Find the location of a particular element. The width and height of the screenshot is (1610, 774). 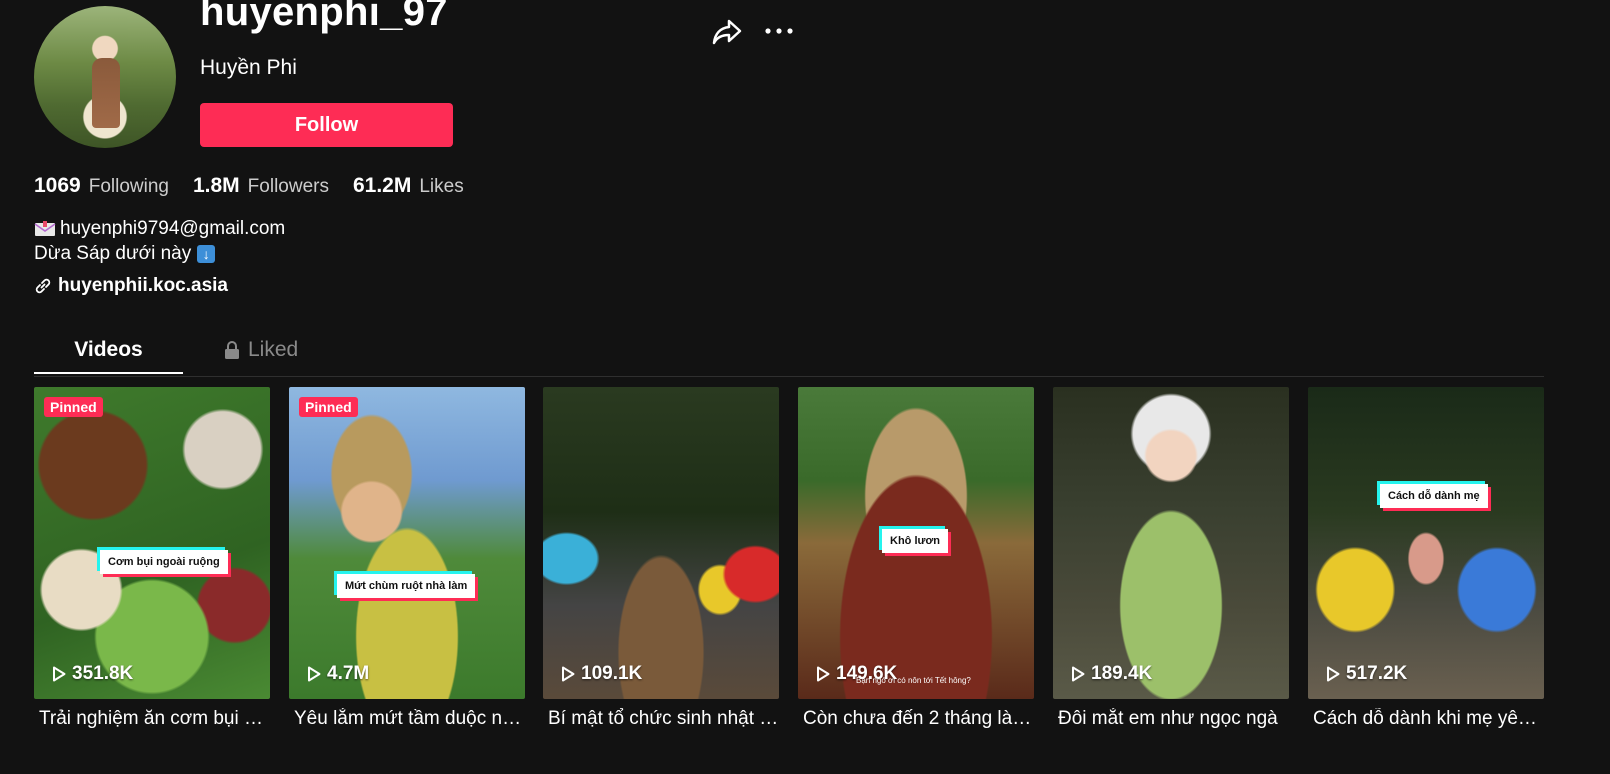

video-view-count: 109.1K is located at coordinates (612, 673).